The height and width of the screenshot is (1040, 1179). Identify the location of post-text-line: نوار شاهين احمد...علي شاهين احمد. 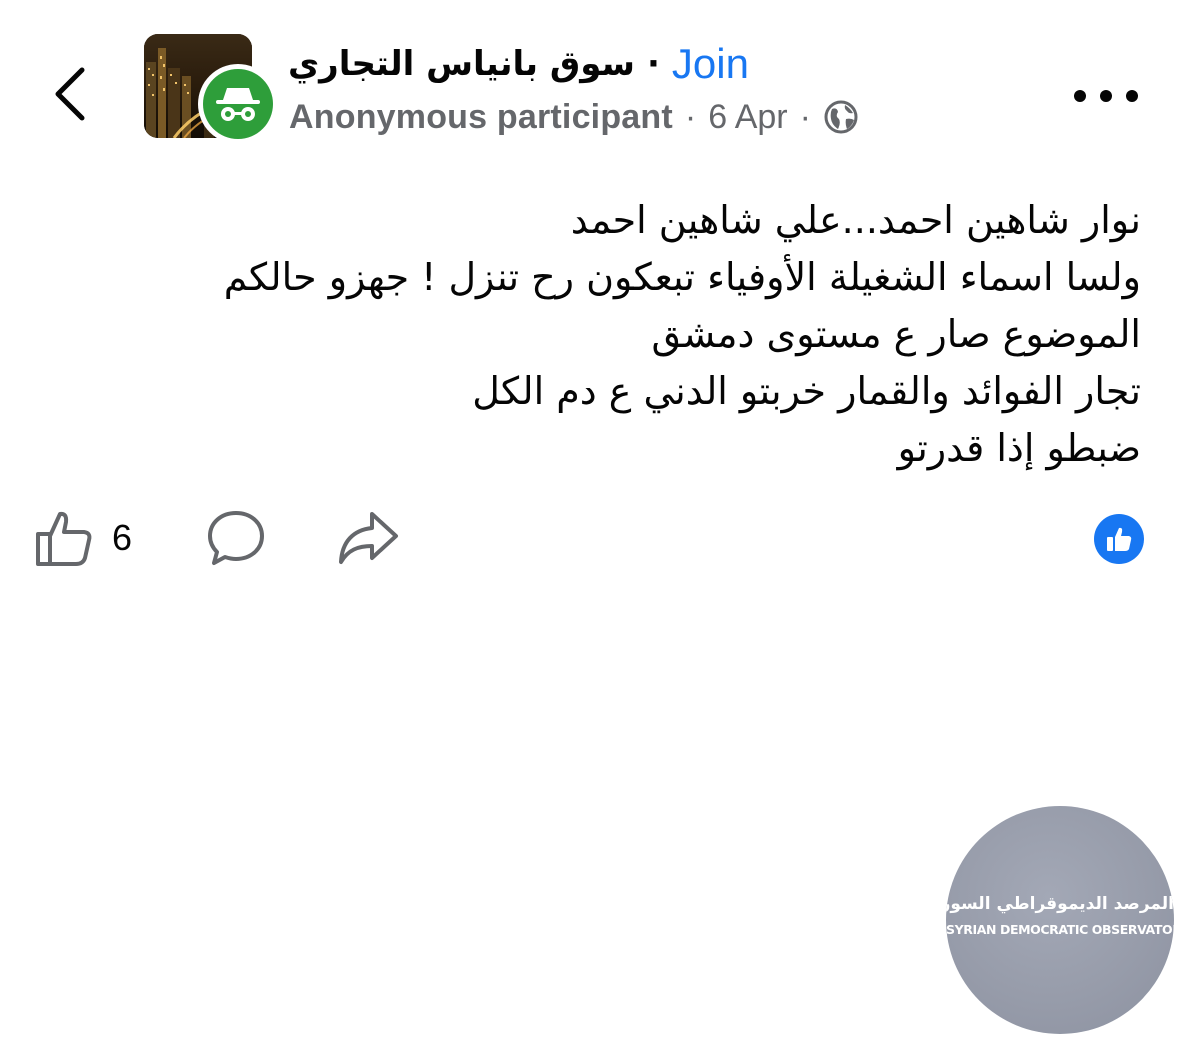
(855, 220).